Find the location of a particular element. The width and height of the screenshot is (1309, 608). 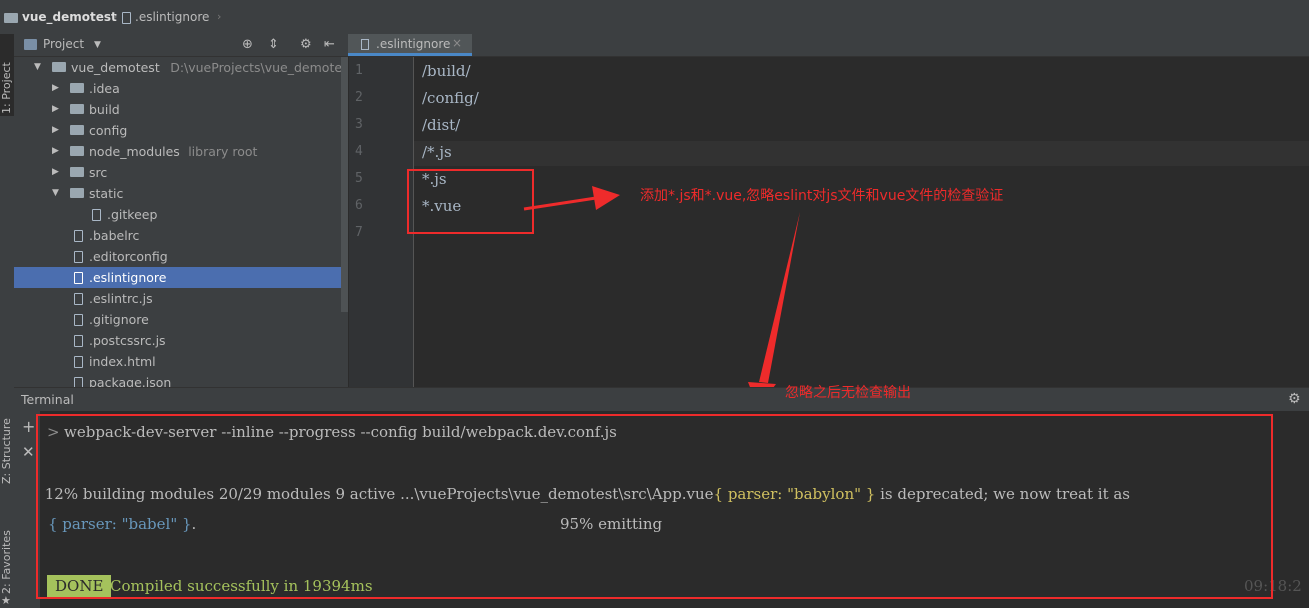

annotation-note-top: 添加*.js和*.vue,忽略eslint对js文件和vue文件的检查验证 is located at coordinates (822, 196).